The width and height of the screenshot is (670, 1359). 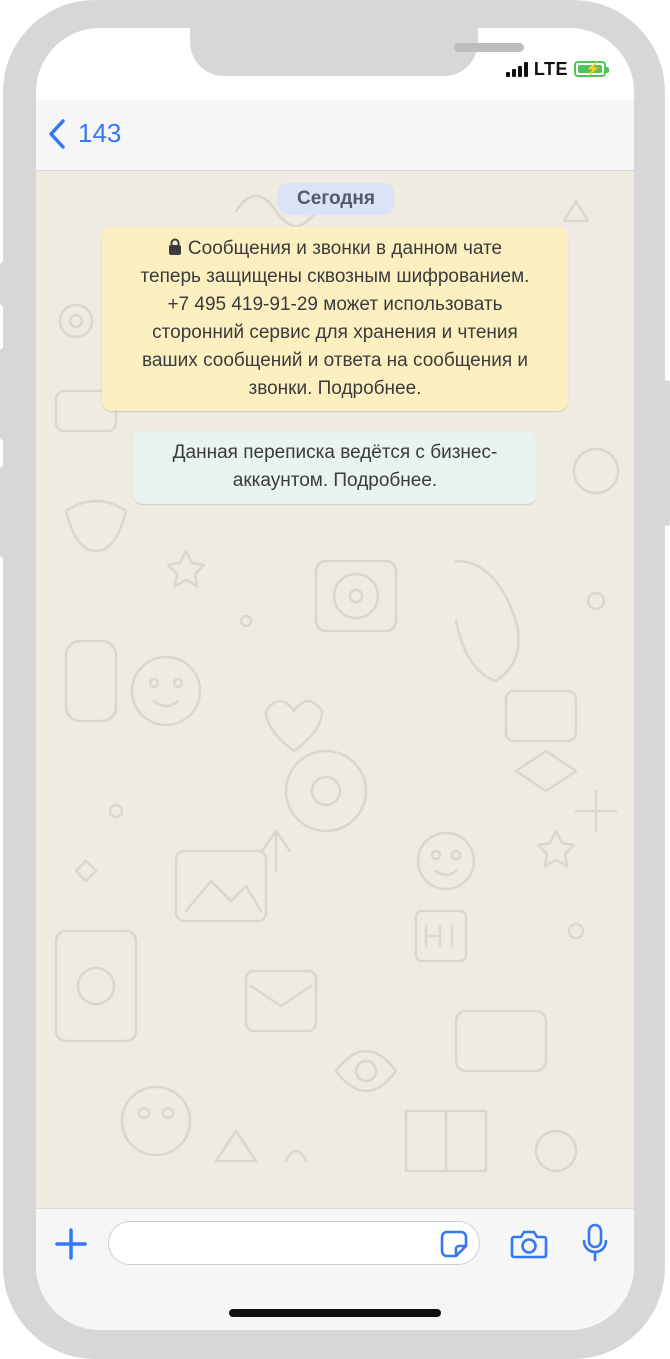 I want to click on notch, so click(x=357, y=52).